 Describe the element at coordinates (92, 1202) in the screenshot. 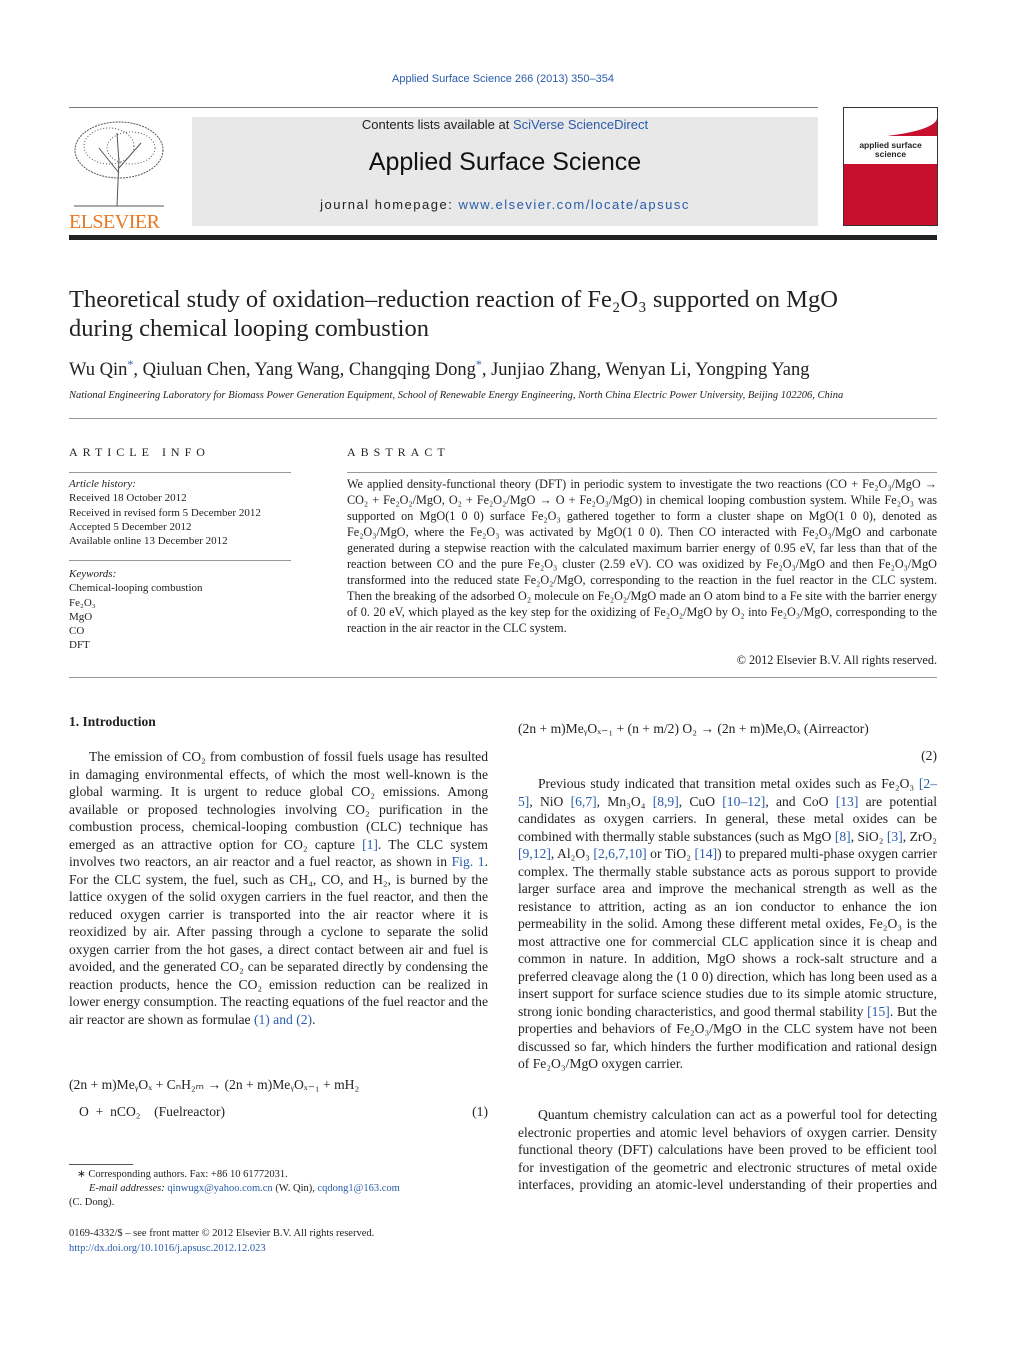

I see `email-owner: (C. Dong).` at that location.